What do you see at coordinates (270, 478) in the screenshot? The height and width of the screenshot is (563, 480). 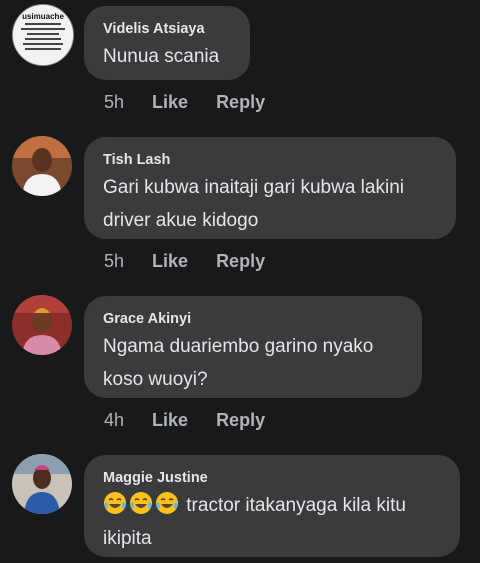 I see `comment-author: Maggie Justine` at bounding box center [270, 478].